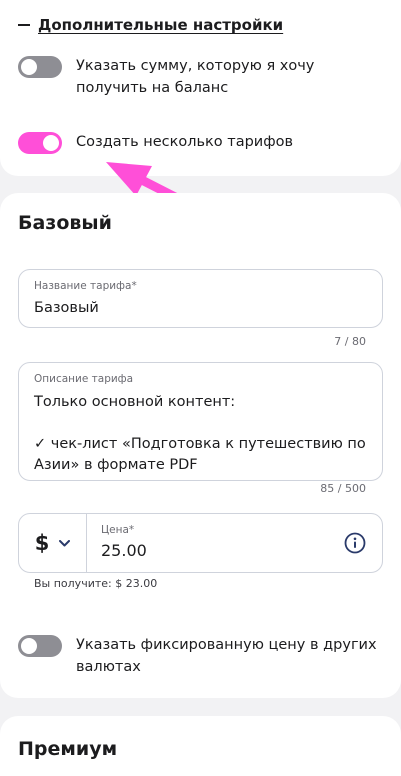 This screenshot has width=401, height=776. I want to click on tier-name-field: Название тарифа* Базовый, so click(200, 298).